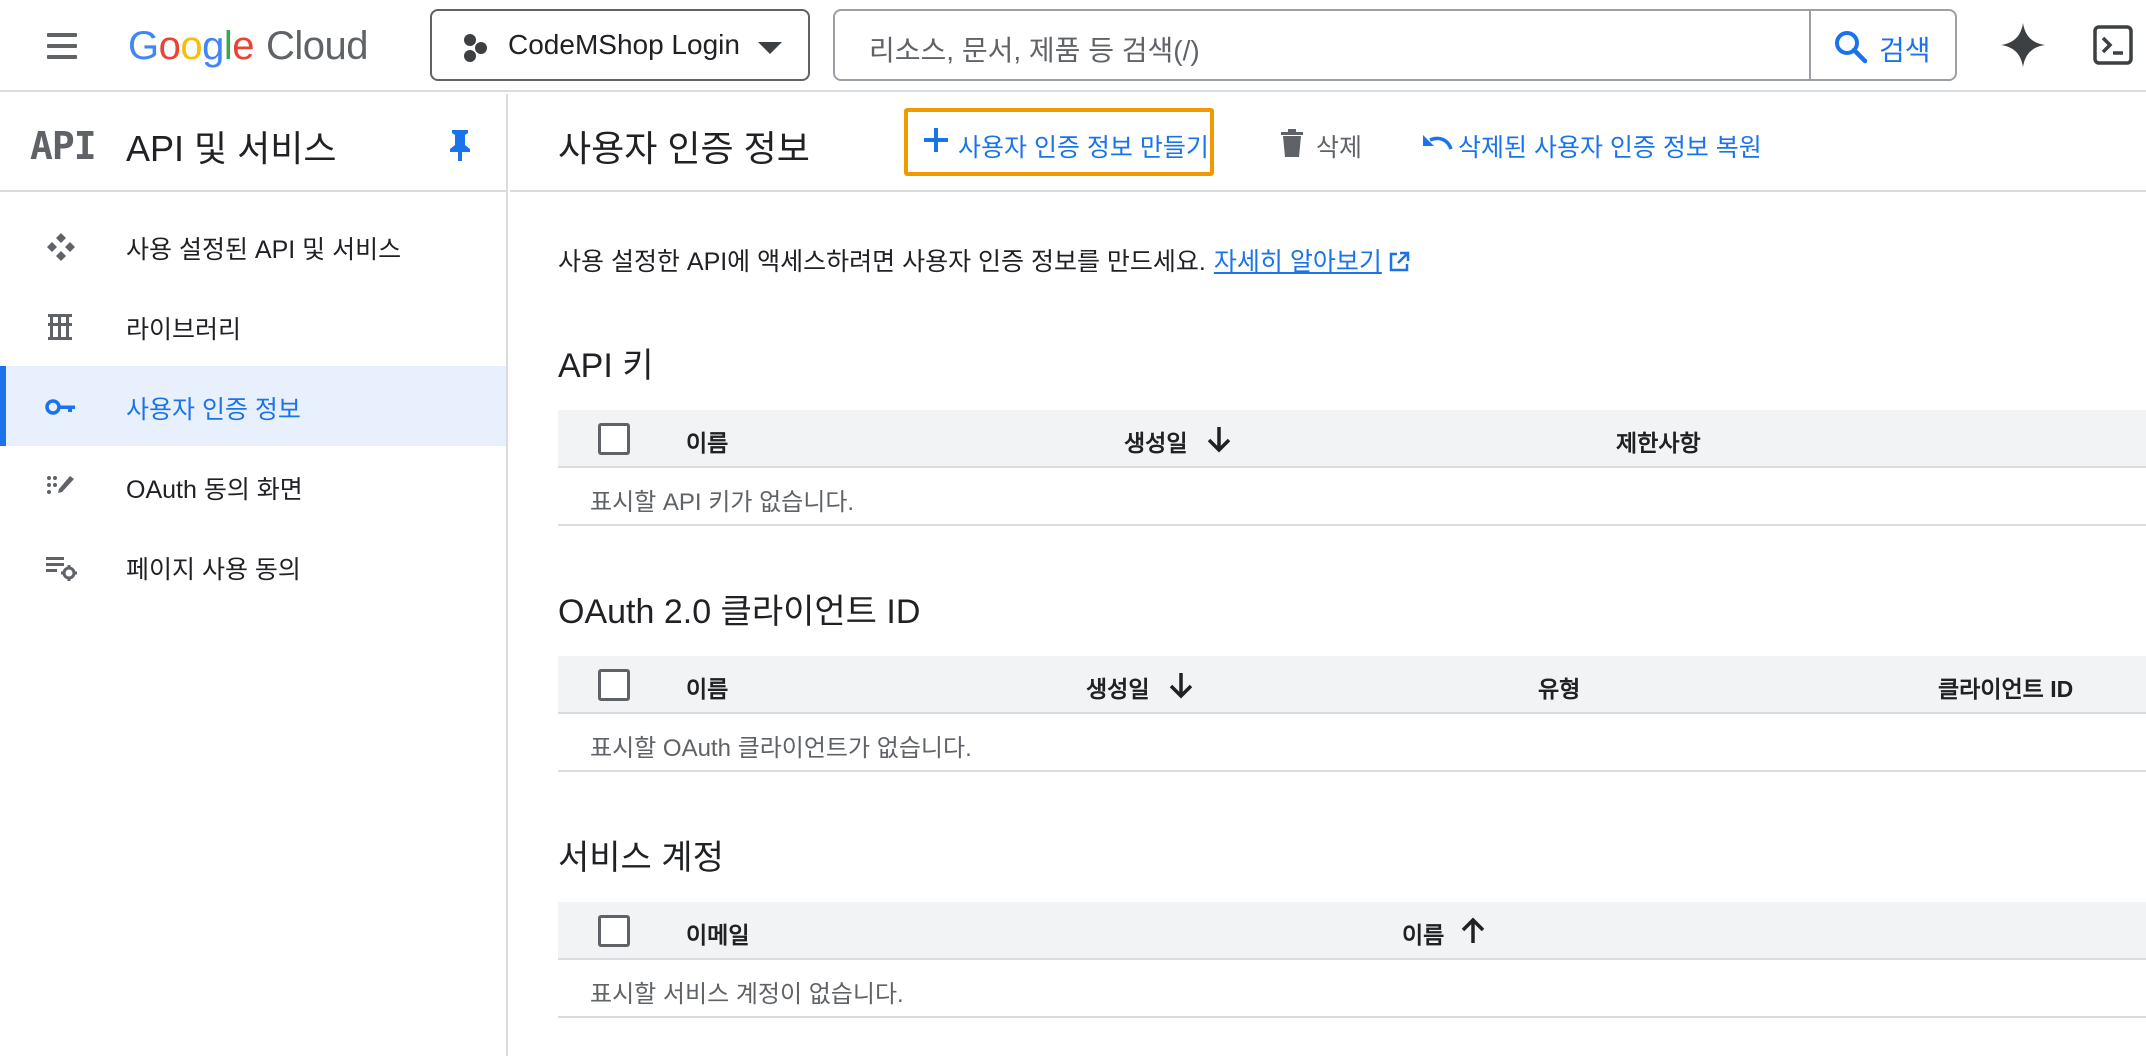  What do you see at coordinates (1034, 49) in the screenshot?
I see `search-input: 리소스, 문서, 제품 등 검색(/)` at bounding box center [1034, 49].